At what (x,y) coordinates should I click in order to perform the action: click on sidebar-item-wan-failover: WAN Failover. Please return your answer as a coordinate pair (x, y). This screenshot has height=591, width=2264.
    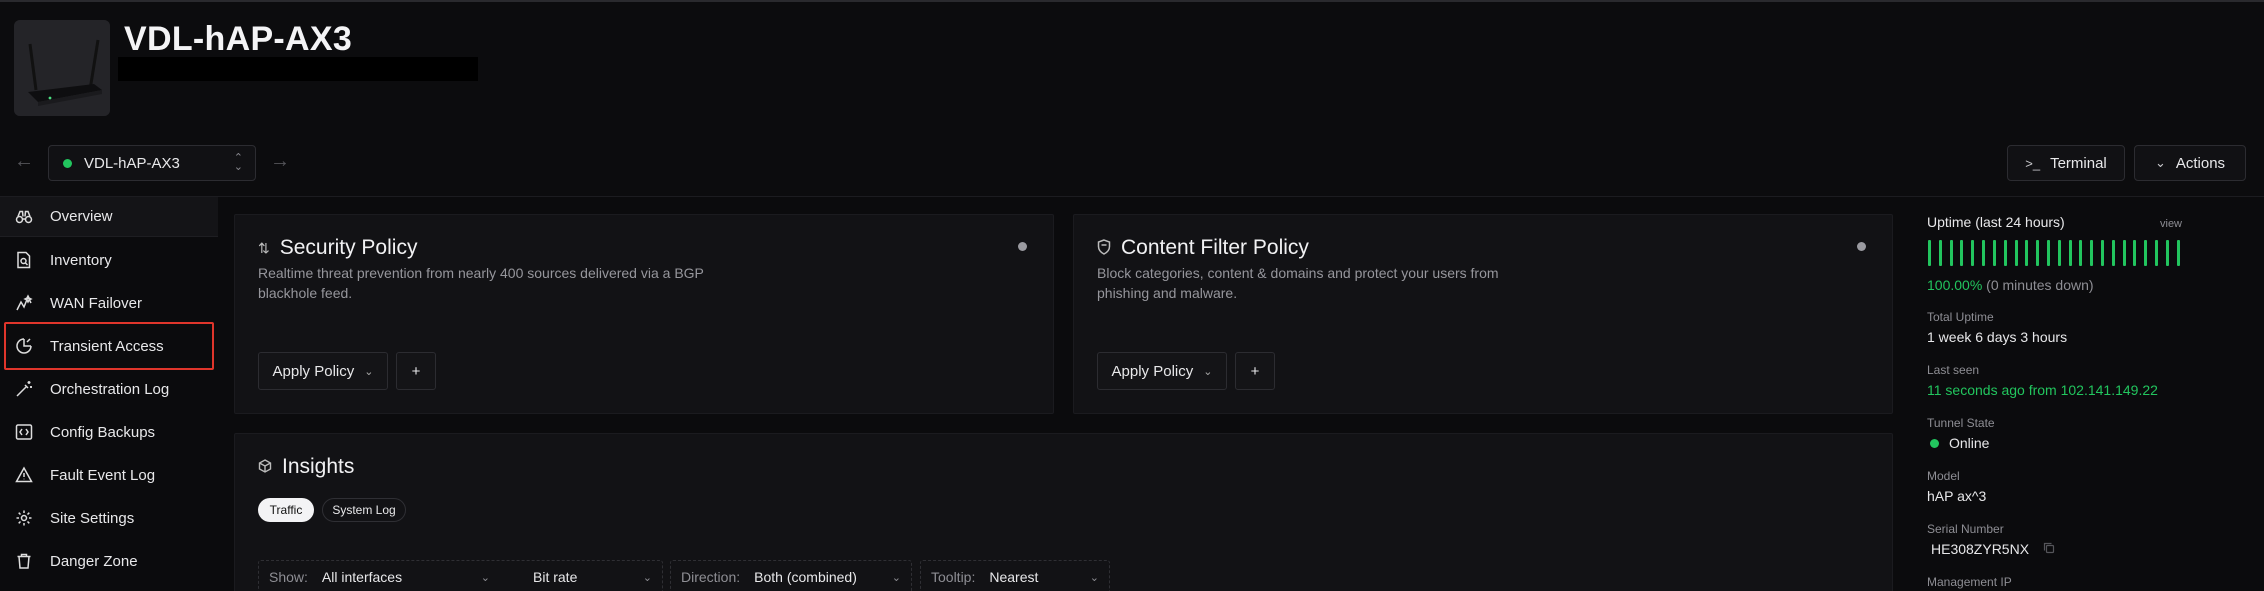
    Looking at the image, I should click on (109, 303).